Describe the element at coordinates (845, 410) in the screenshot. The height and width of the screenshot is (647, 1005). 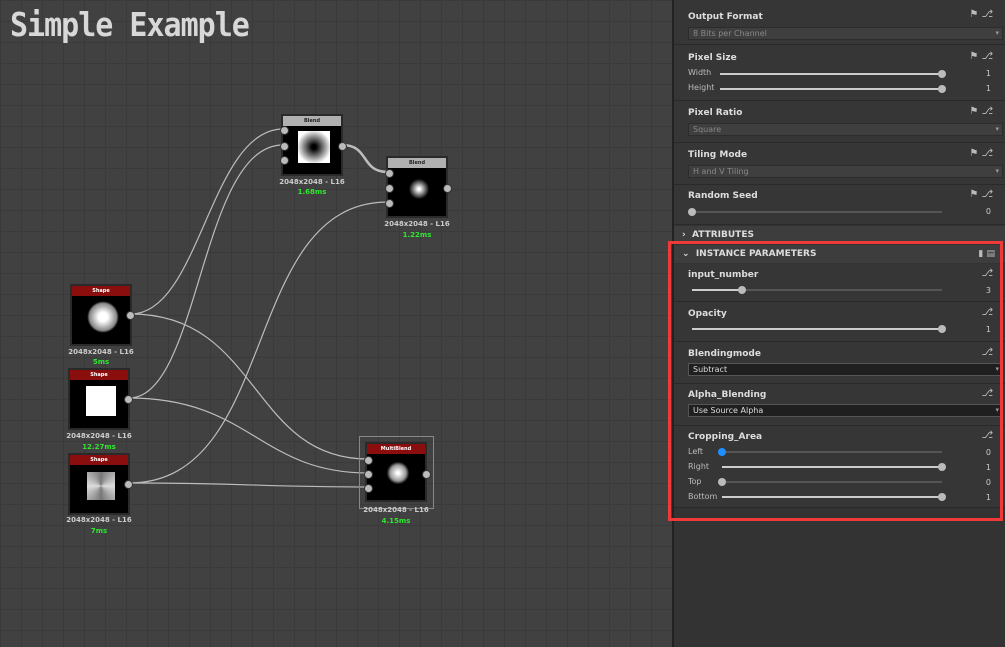
I see `alpha-blending-dropdown: Use Source Alpha` at that location.